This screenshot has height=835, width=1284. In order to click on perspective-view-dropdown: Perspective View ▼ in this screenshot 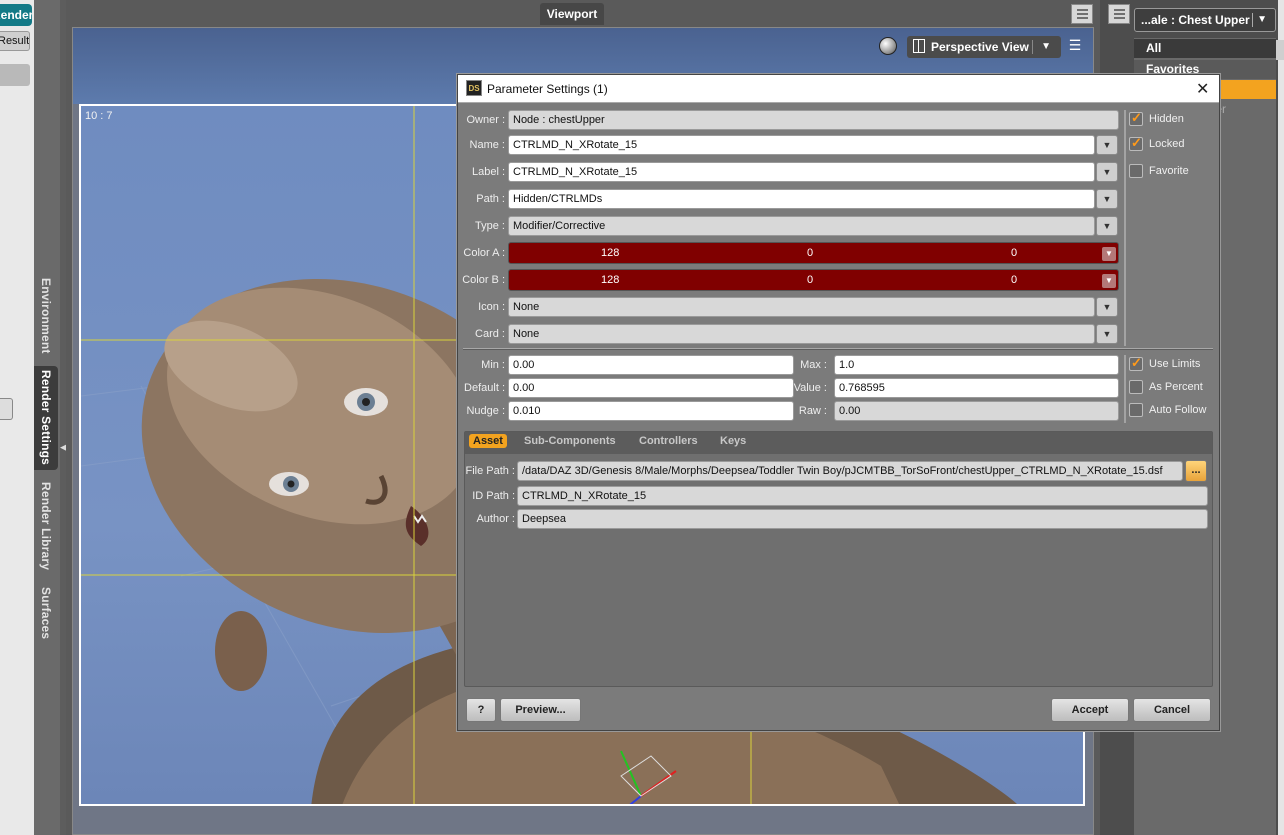, I will do `click(984, 47)`.